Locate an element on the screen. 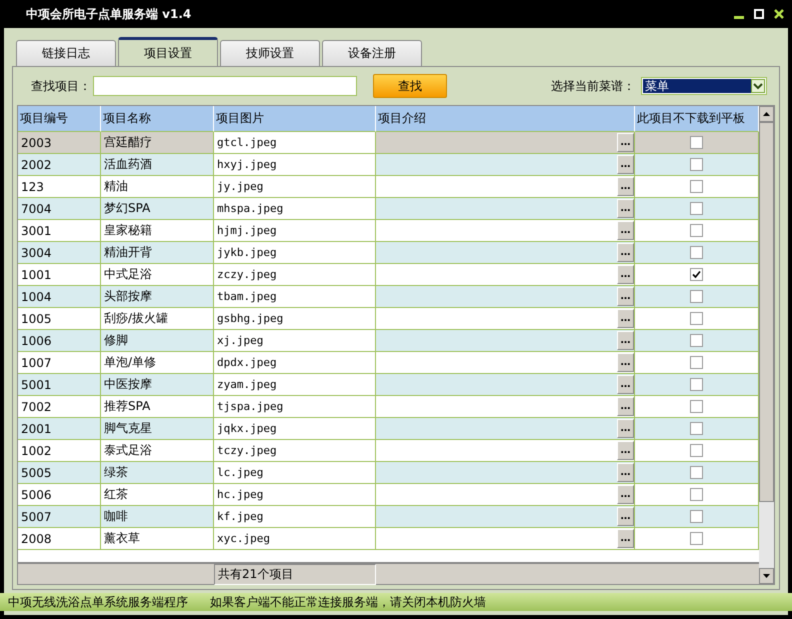  table-cell: 2001 is located at coordinates (59, 429).